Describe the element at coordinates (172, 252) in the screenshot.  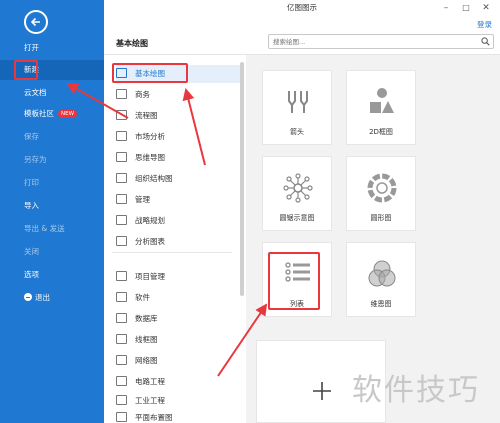
I see `category-divider` at that location.